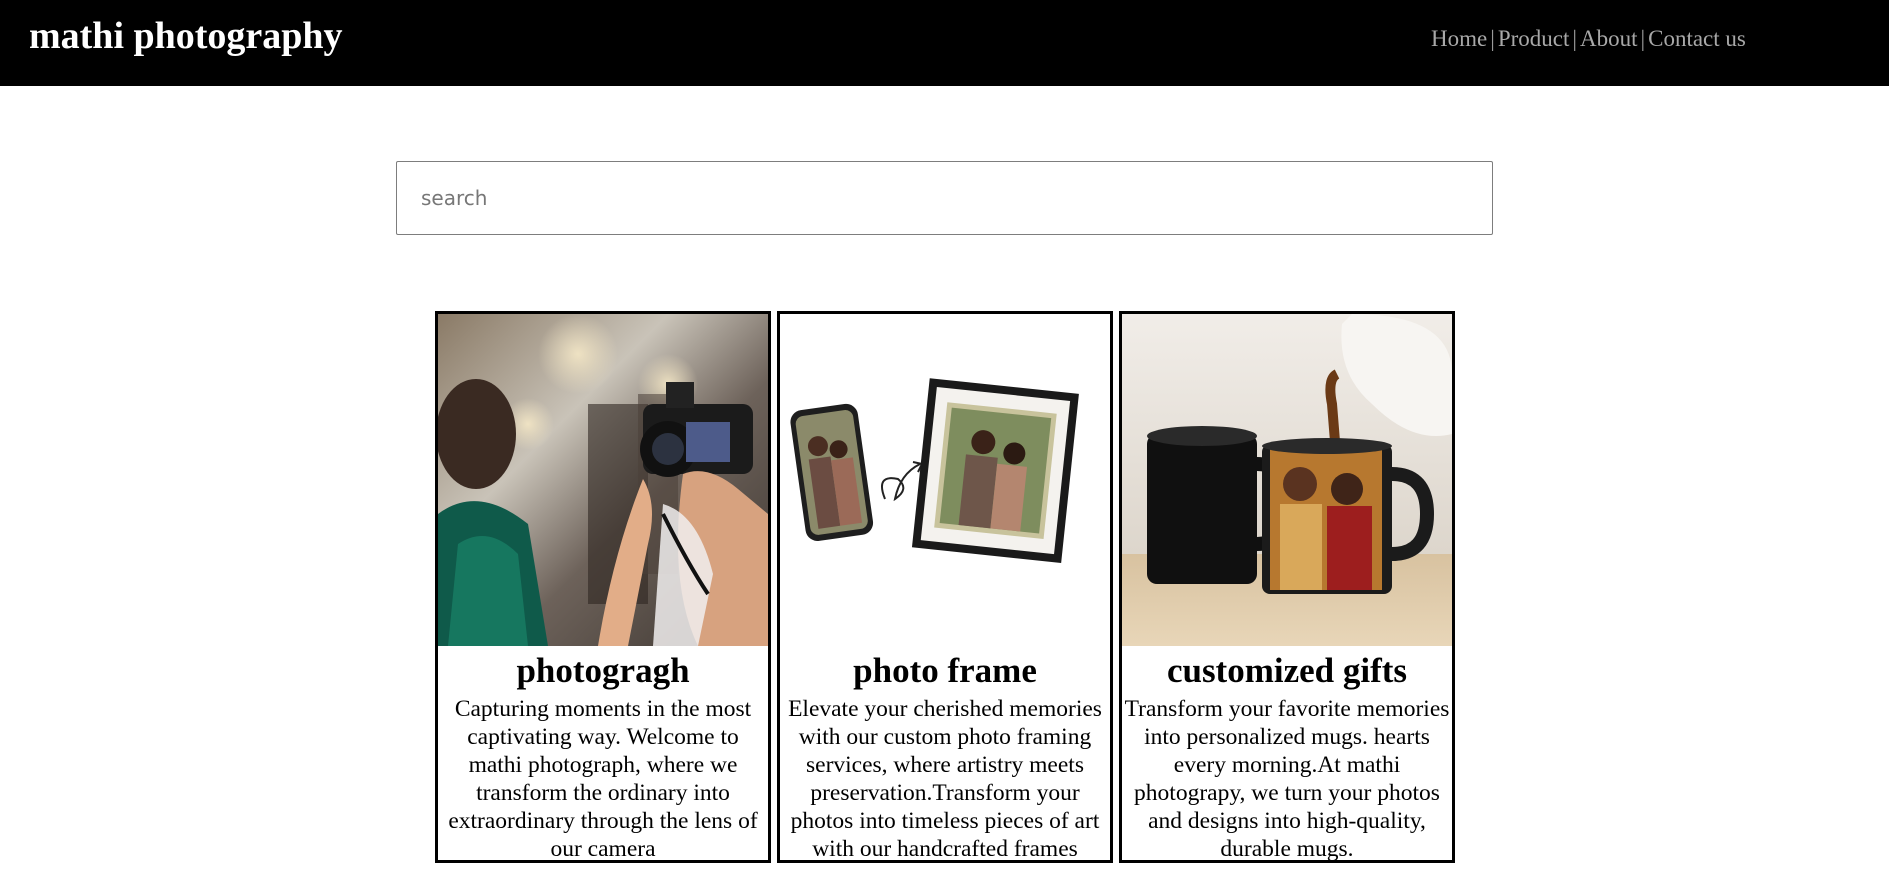 The width and height of the screenshot is (1889, 882). What do you see at coordinates (603, 670) in the screenshot?
I see `card-title: photogragh` at bounding box center [603, 670].